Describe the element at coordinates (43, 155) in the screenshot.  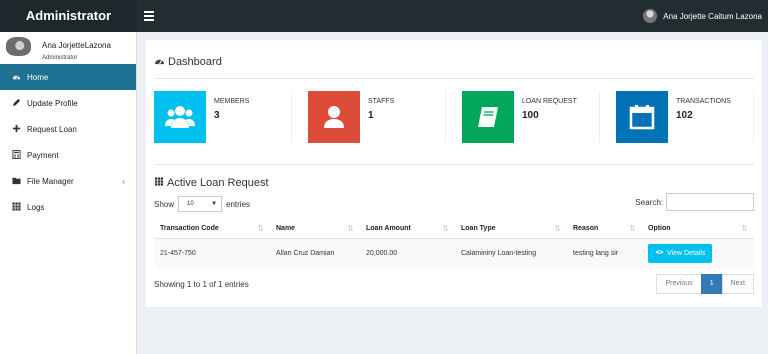
I see `sidebar-item-label: Payment` at that location.